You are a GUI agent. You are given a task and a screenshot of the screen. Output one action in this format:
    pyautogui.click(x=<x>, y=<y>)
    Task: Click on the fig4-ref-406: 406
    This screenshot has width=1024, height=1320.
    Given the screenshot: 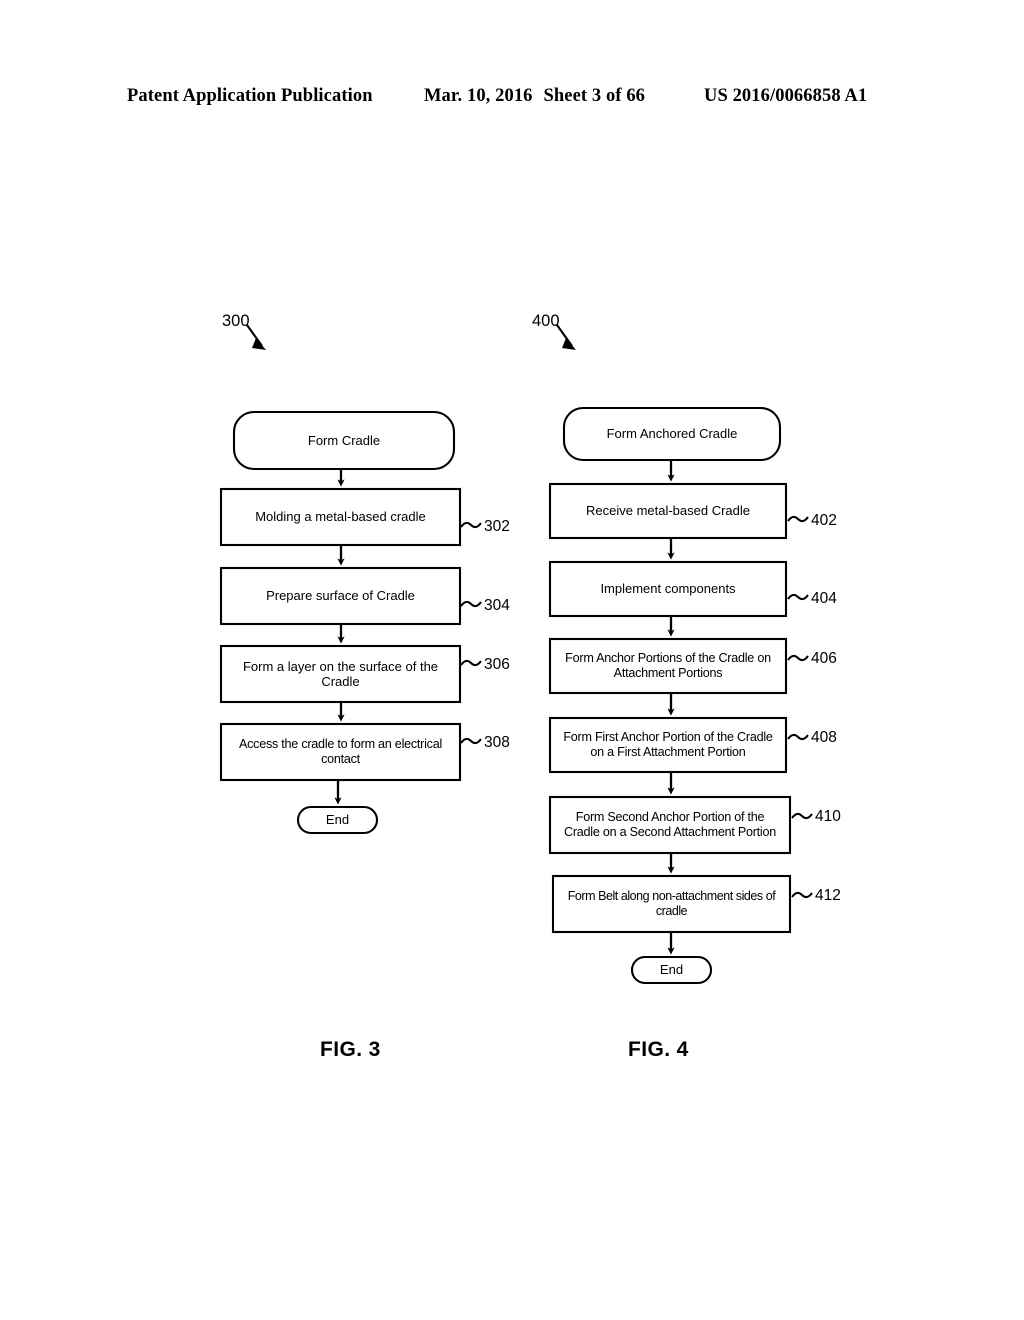 What is the action you would take?
    pyautogui.click(x=824, y=658)
    